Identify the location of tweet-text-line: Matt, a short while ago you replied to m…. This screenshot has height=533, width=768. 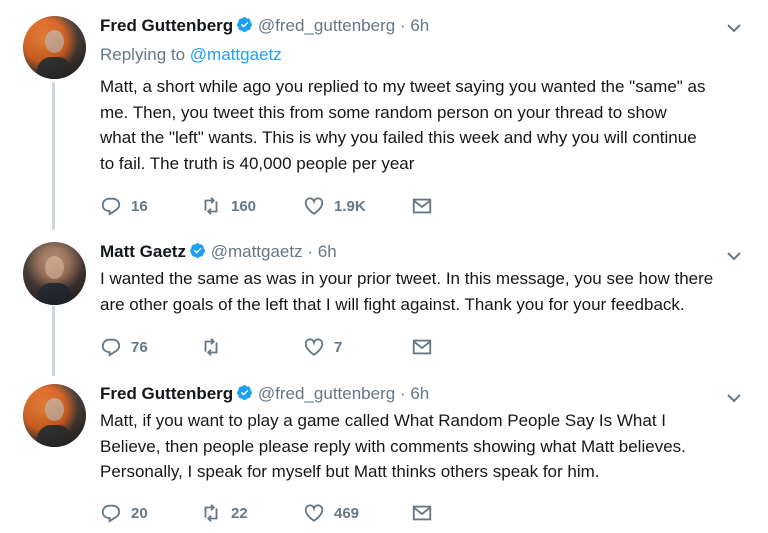
(403, 86).